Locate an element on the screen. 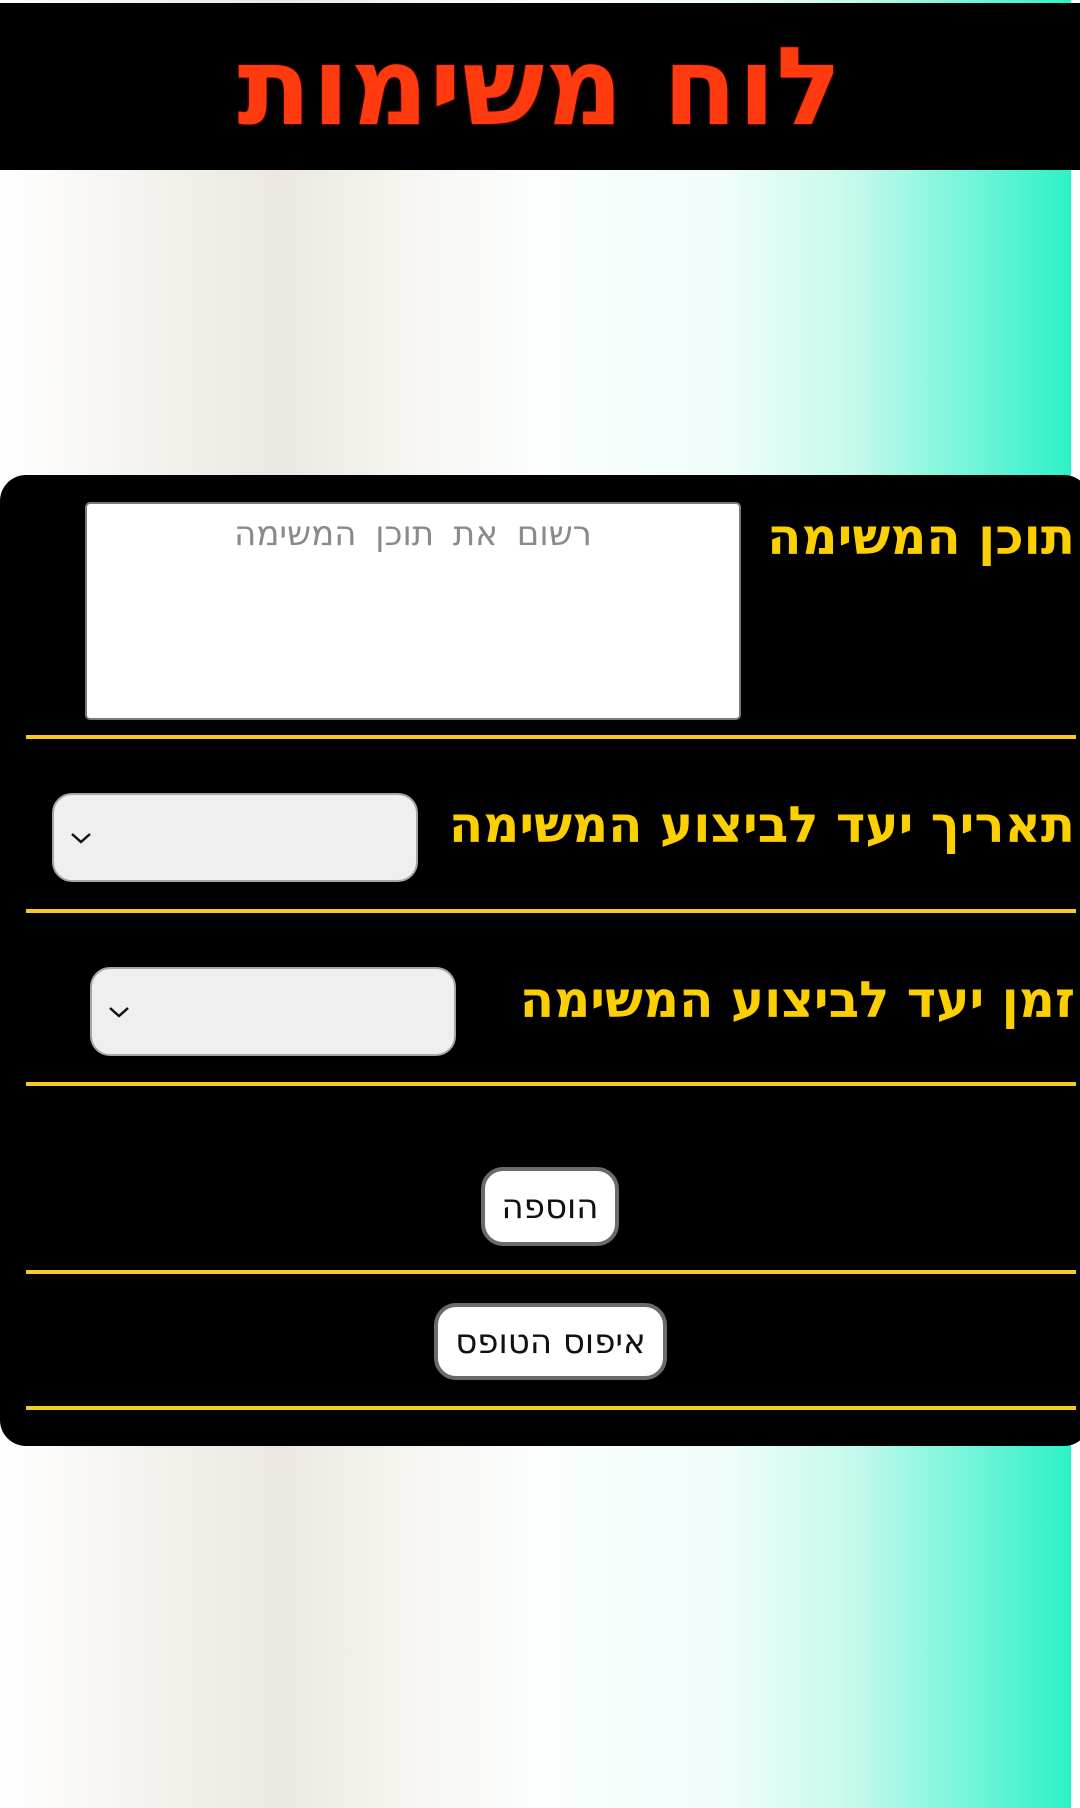  app-header: לוח משימות is located at coordinates (540, 86).